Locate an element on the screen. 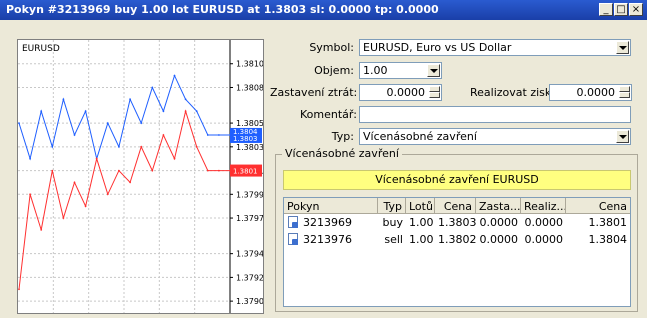 The image size is (647, 318). volume-value: 1.00 is located at coordinates (375, 70).